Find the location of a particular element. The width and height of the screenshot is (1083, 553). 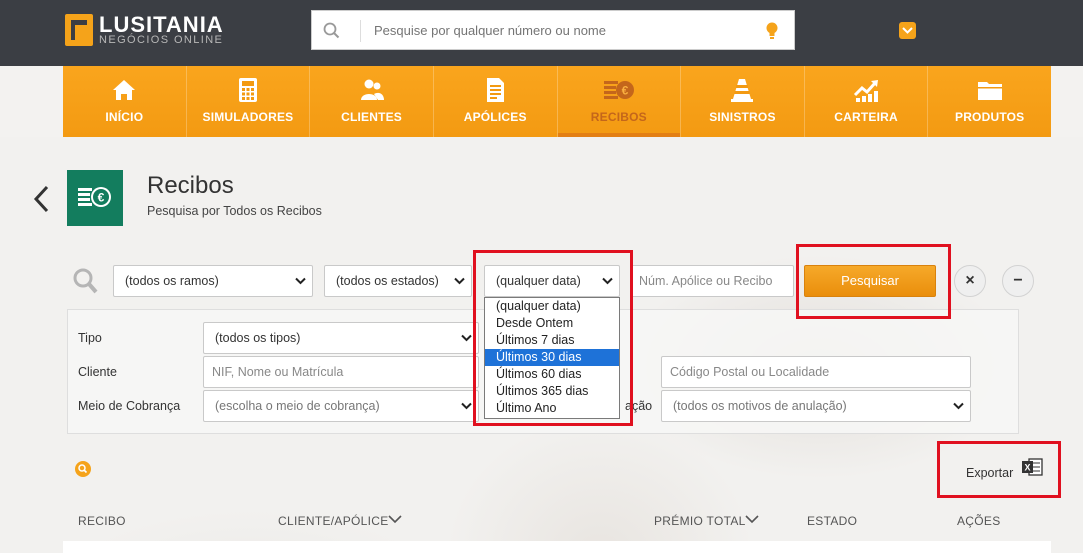

column-header-cliente-apolice: CLIENTE/APÓLICE is located at coordinates (333, 521).